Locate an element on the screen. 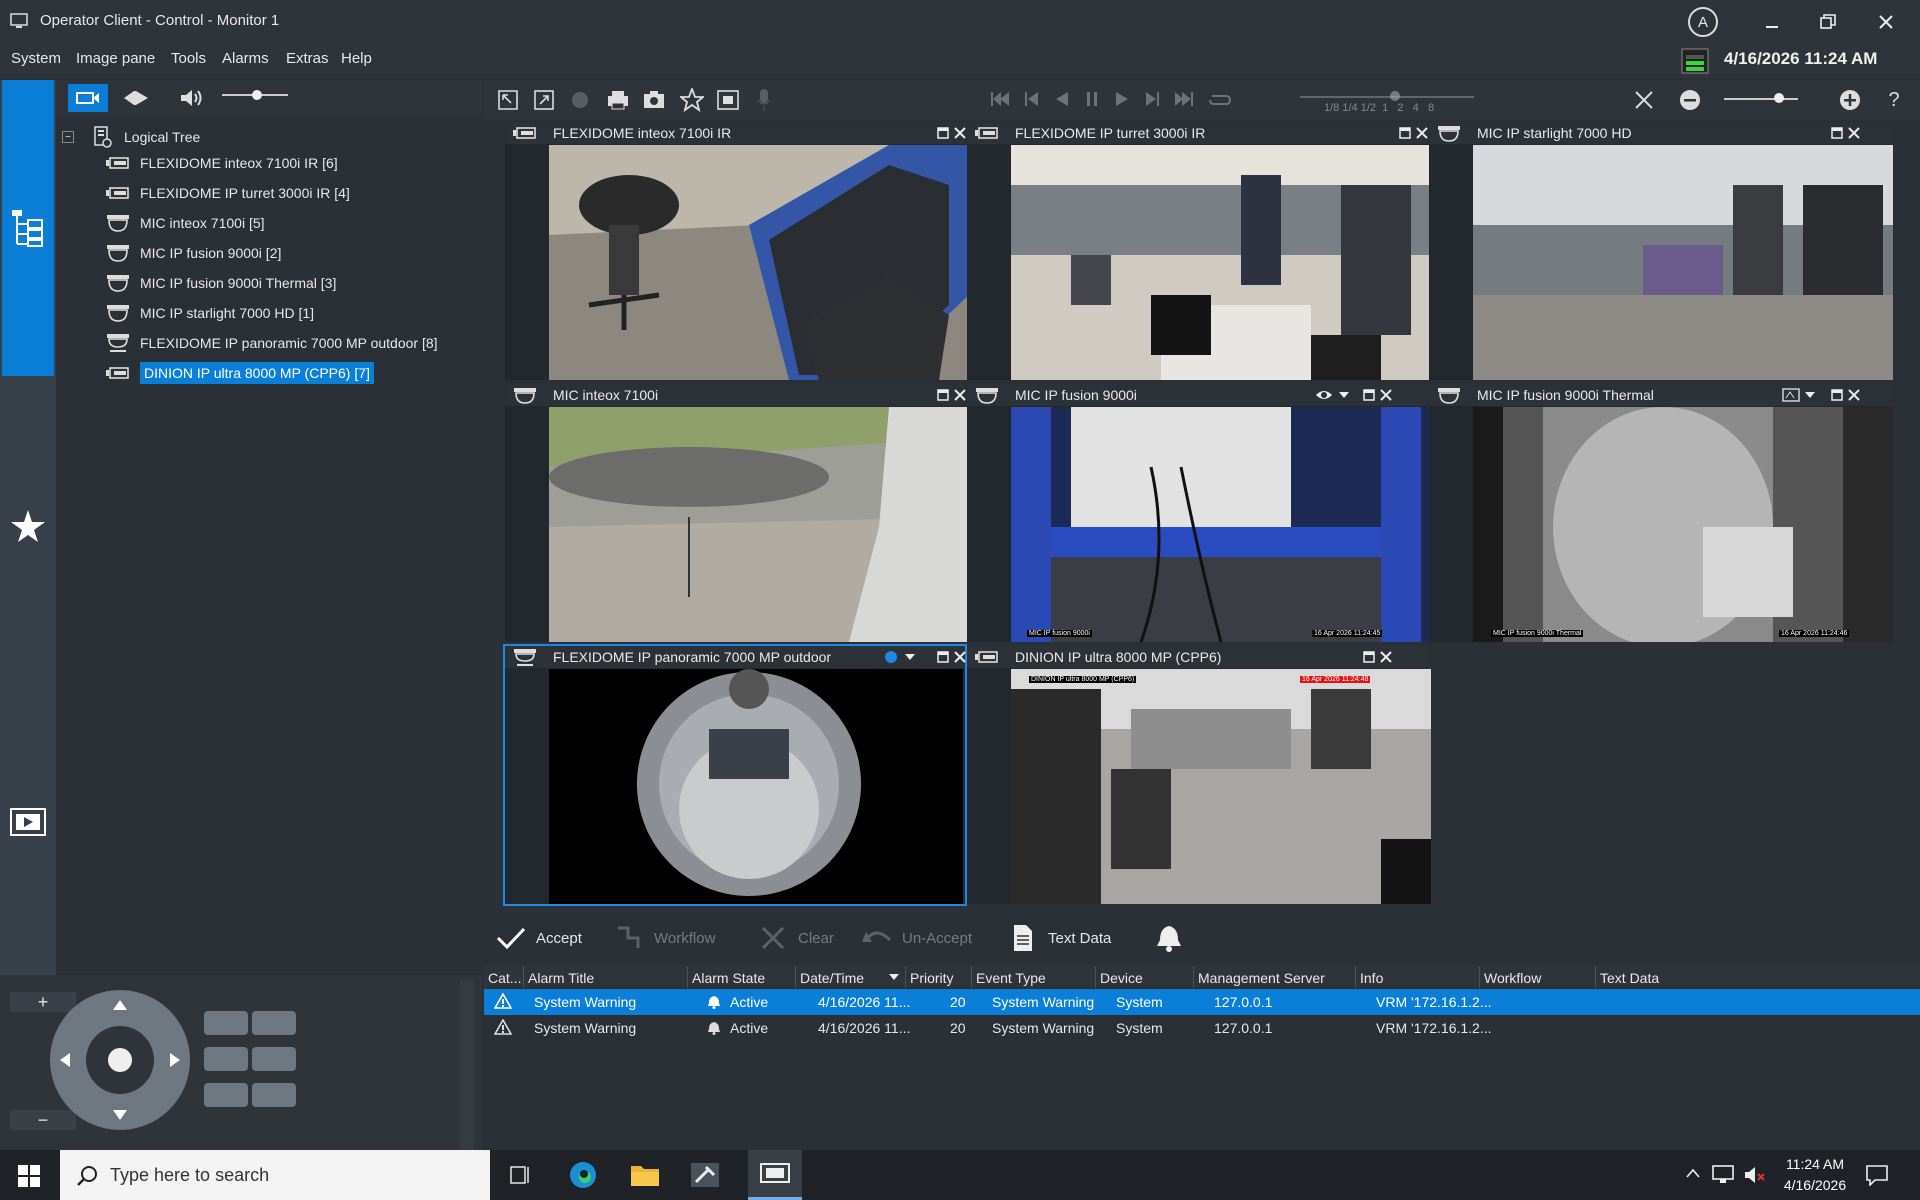 The image size is (1920, 1200). tree-item: MIC IP fusion 9000i [2] is located at coordinates (271, 253).